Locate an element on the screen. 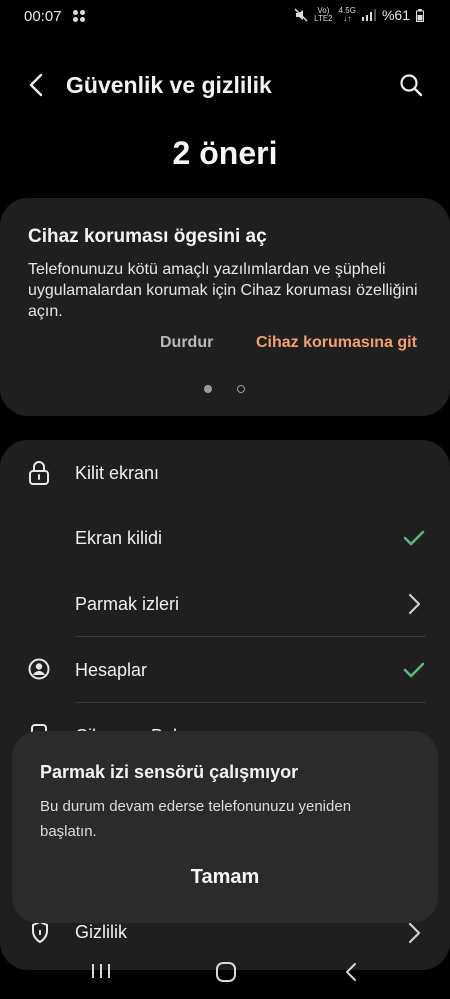  fingerprints-label: Parmak izleri is located at coordinates (127, 604).